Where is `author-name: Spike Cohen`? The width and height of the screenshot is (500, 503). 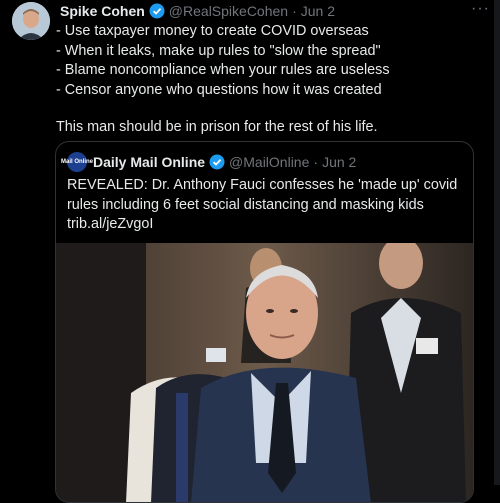 author-name: Spike Cohen is located at coordinates (102, 11).